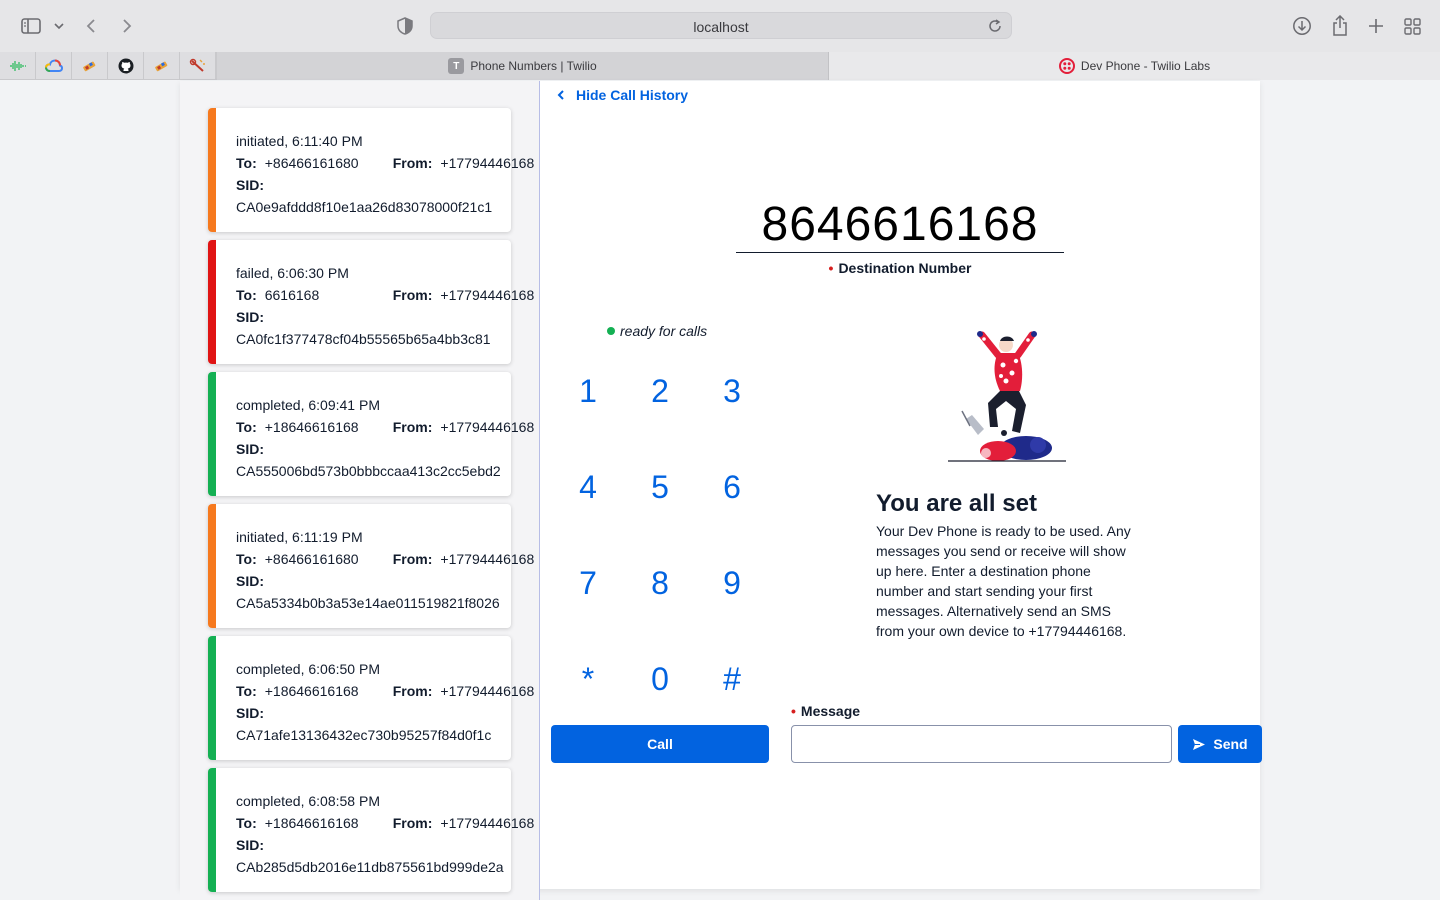 This screenshot has height=900, width=1440. Describe the element at coordinates (560, 95) in the screenshot. I see `chevron-left-icon` at that location.